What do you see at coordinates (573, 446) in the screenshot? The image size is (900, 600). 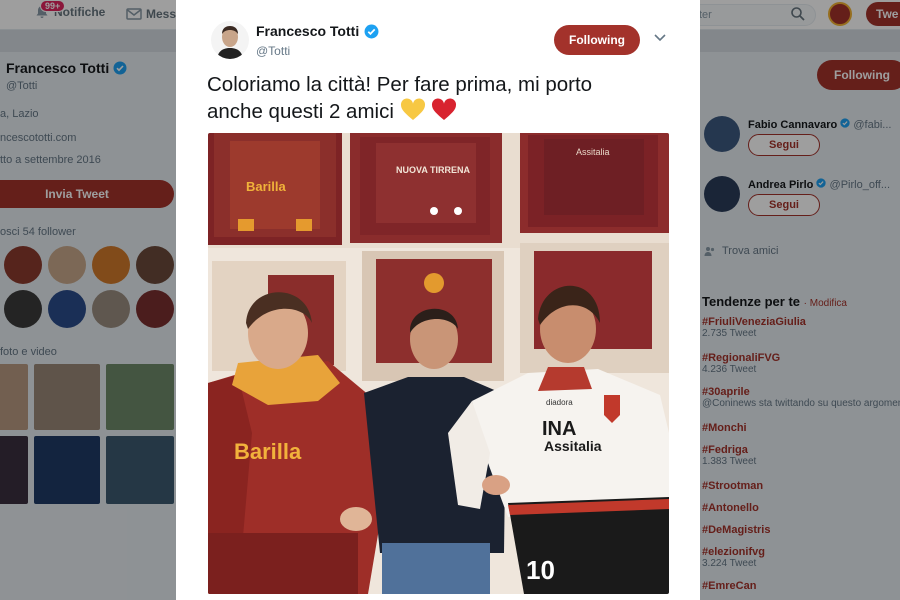 I see `photo-assitalia: Assitalia` at bounding box center [573, 446].